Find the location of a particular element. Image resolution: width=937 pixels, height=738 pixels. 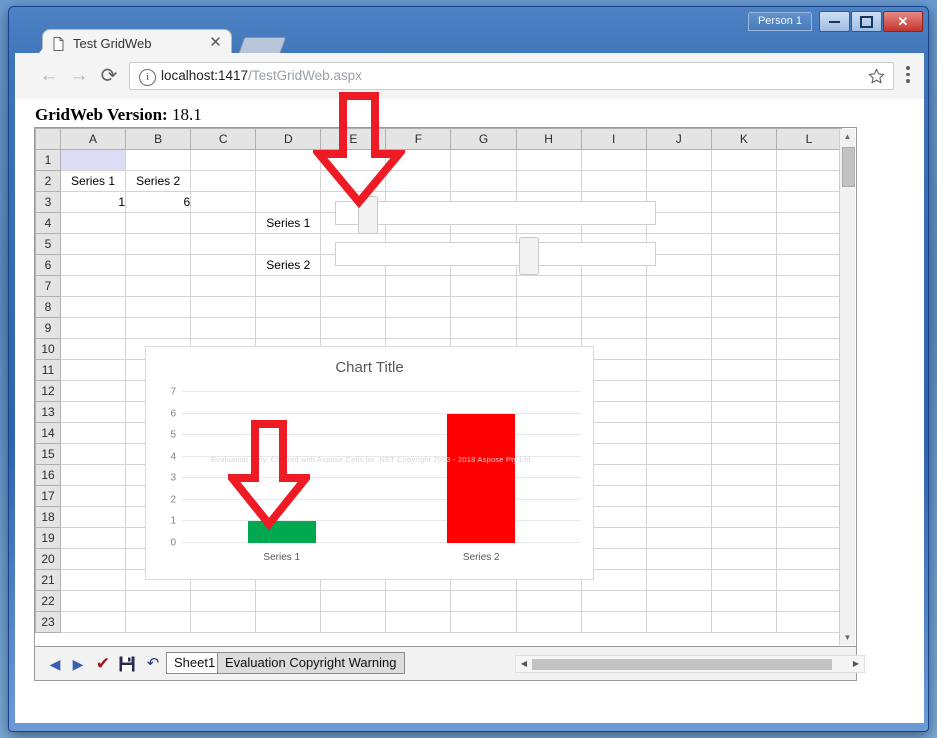

cell-H2 is located at coordinates (548, 181).